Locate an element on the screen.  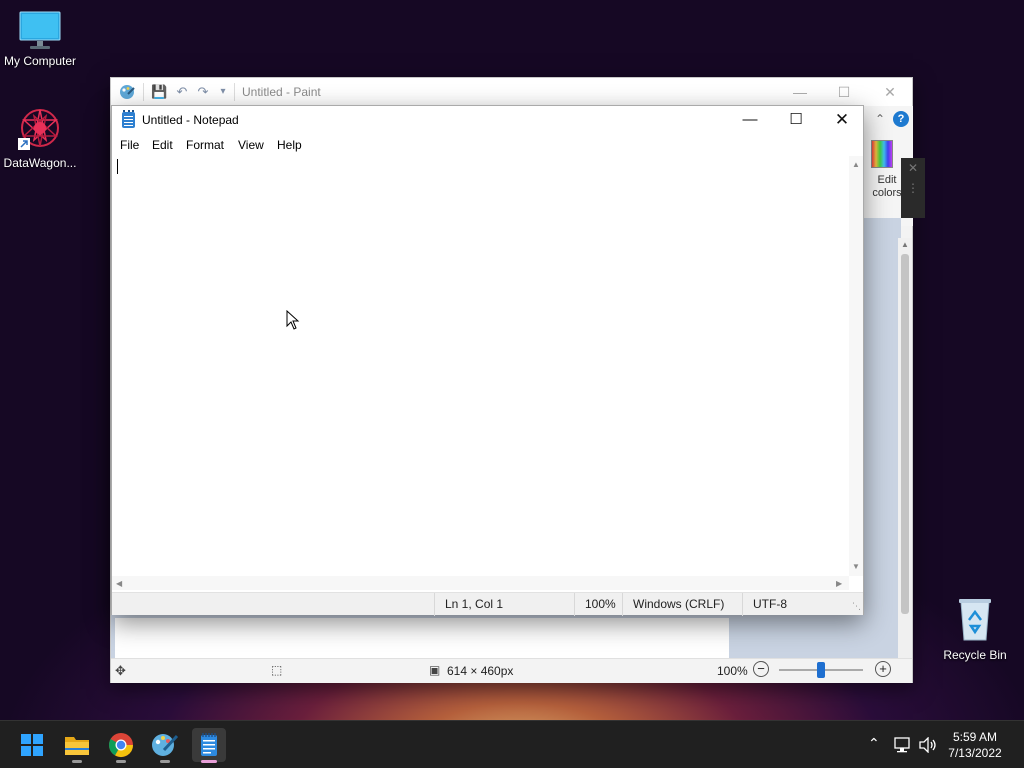
move-cursor-icon: ✥ is located at coordinates (120, 670).